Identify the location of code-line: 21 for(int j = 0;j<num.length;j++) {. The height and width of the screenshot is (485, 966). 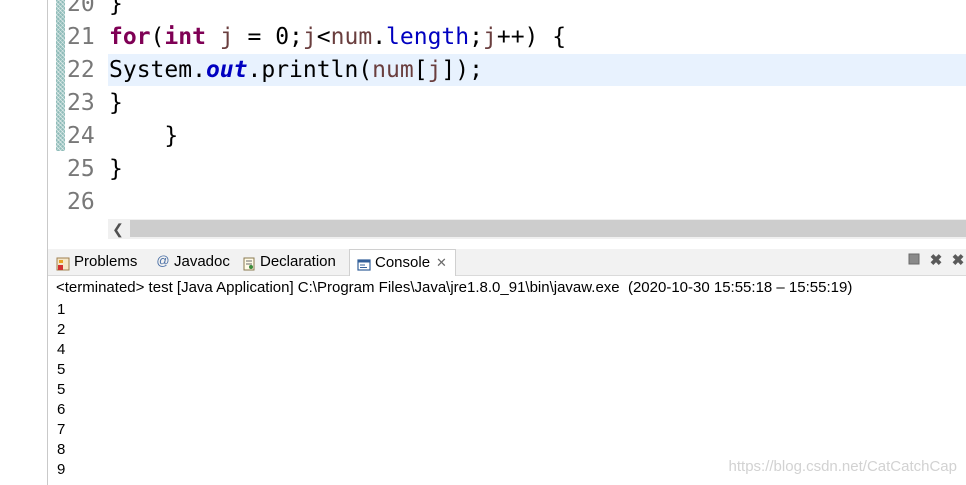
(483, 37).